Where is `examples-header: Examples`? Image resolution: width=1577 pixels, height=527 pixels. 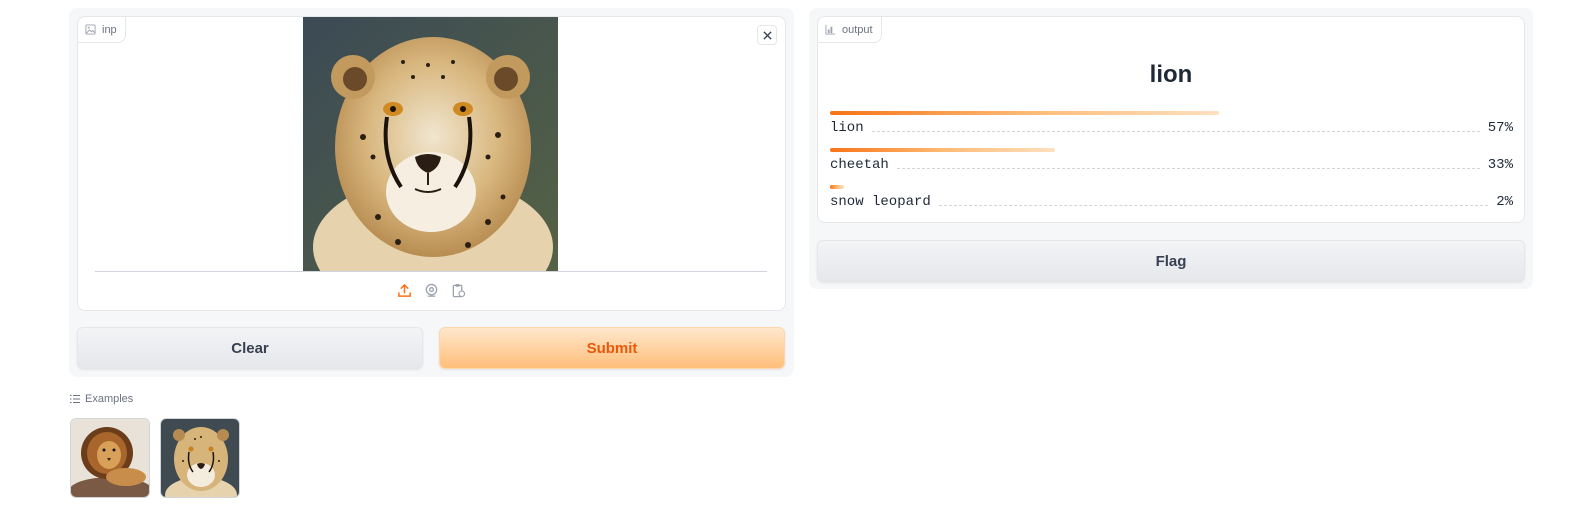
examples-header: Examples is located at coordinates (101, 399).